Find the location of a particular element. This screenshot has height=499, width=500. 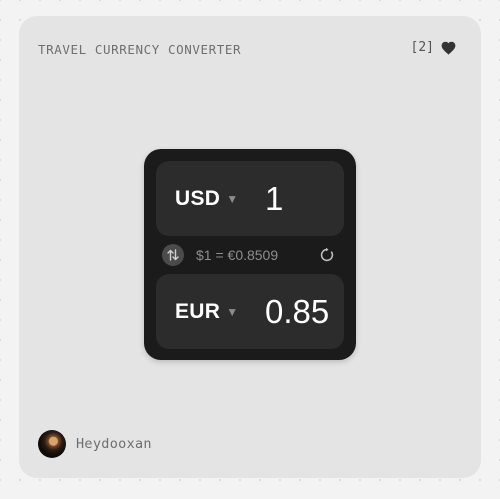

from-currency-row: USD ▼ 1 is located at coordinates (250, 198).